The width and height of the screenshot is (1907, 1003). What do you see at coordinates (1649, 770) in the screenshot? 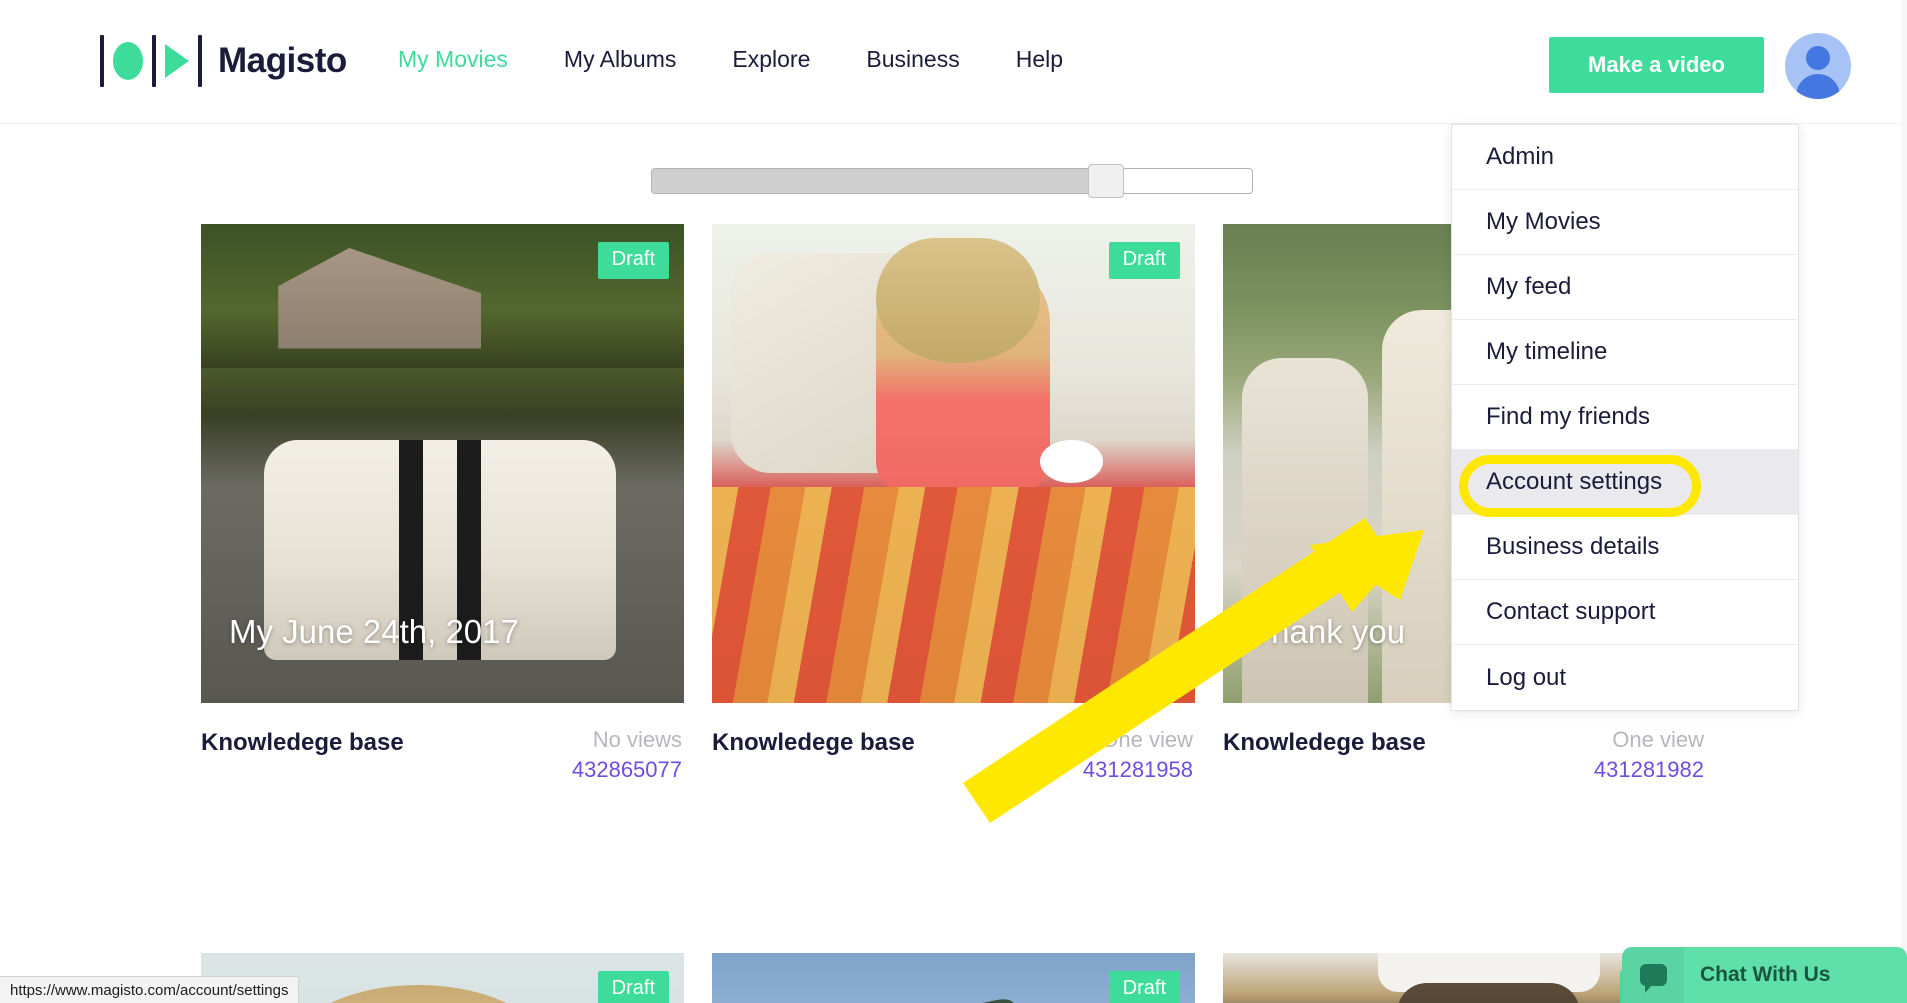
I see `movie-id: 431281982` at bounding box center [1649, 770].